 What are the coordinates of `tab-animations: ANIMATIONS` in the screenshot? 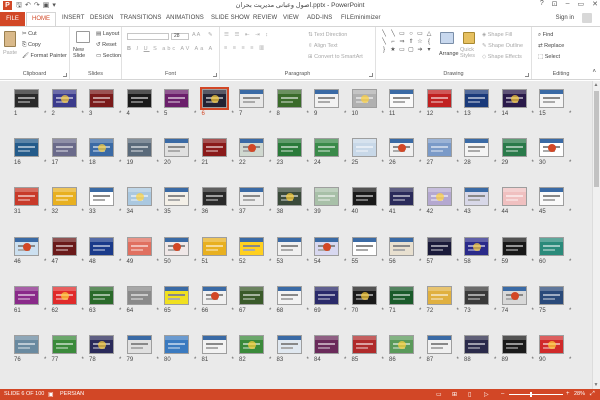 It's located at (185, 18).